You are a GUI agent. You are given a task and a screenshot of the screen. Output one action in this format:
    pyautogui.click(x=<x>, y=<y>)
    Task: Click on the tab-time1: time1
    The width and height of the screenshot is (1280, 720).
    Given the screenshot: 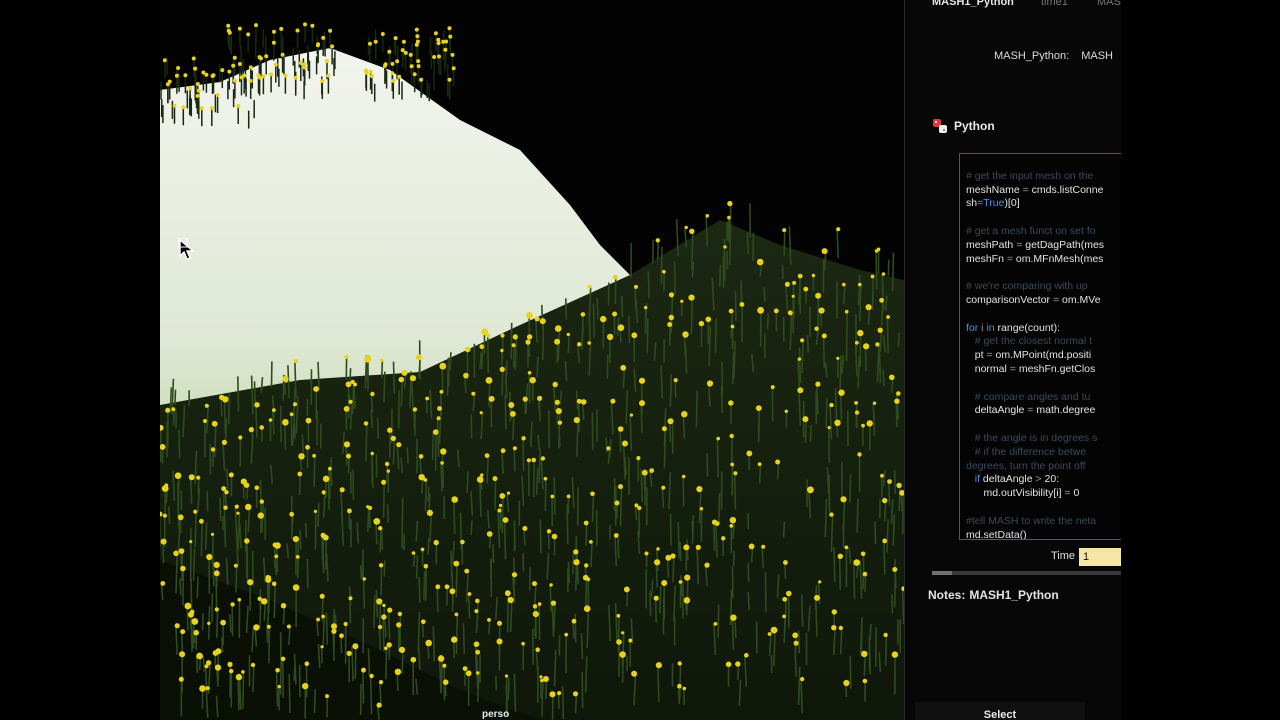 What is the action you would take?
    pyautogui.click(x=1054, y=4)
    